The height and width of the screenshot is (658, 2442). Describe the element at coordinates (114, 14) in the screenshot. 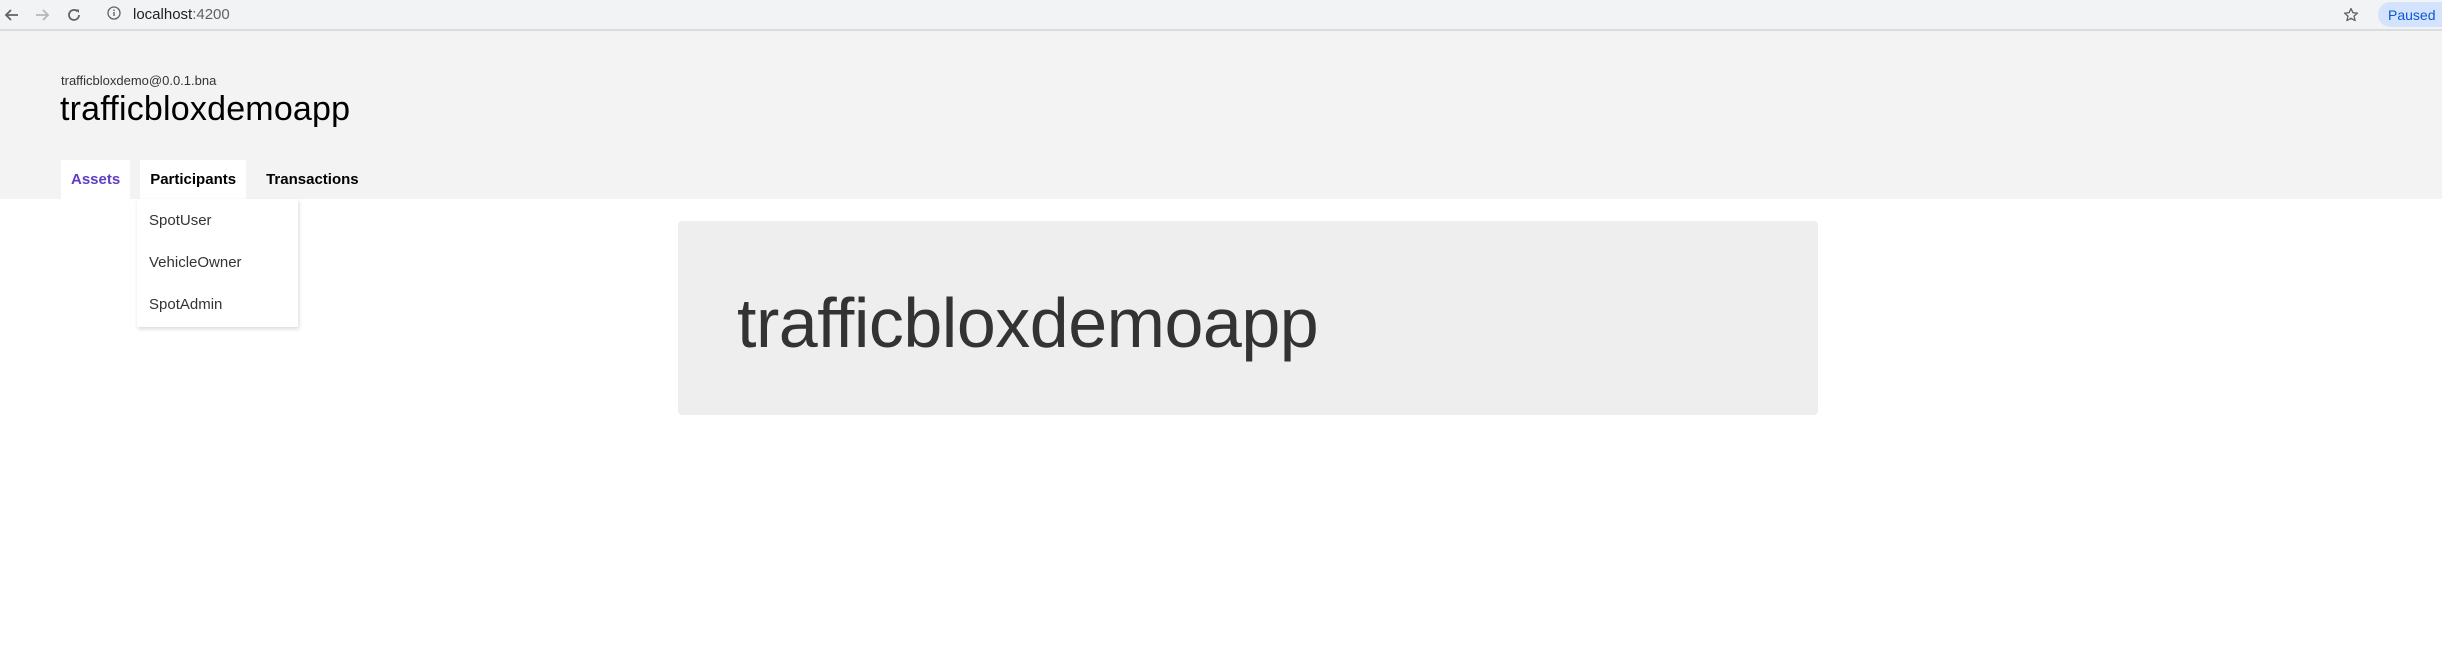

I see `info-icon` at that location.